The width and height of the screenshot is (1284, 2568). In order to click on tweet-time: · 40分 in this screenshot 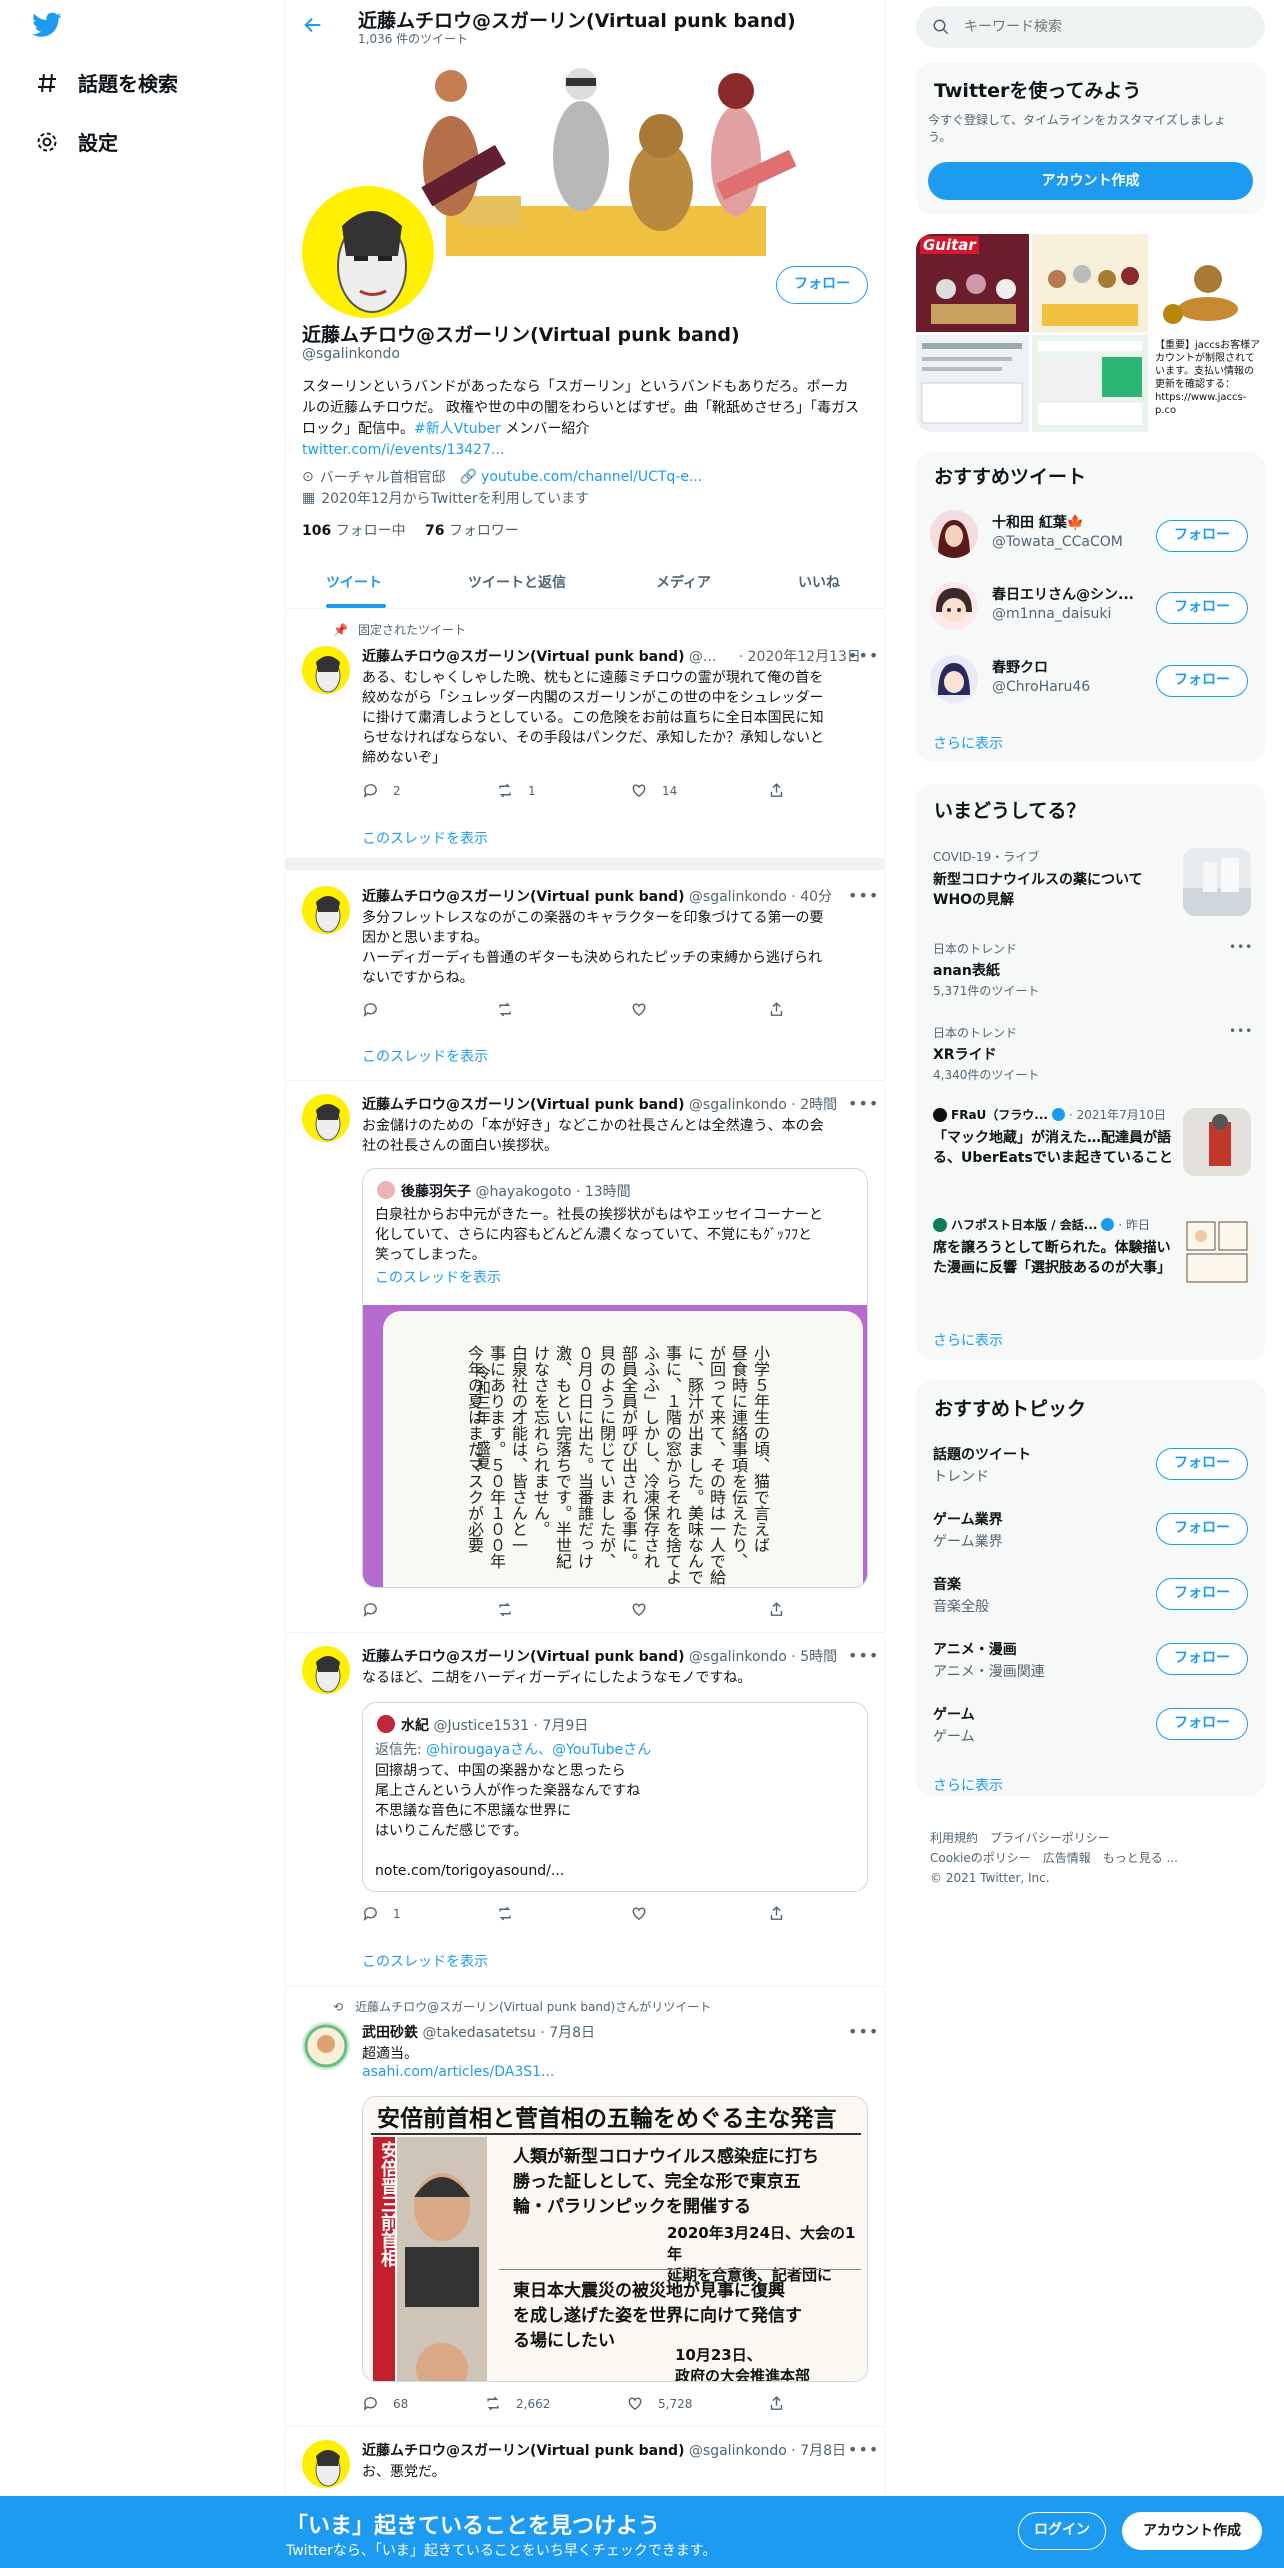, I will do `click(811, 897)`.